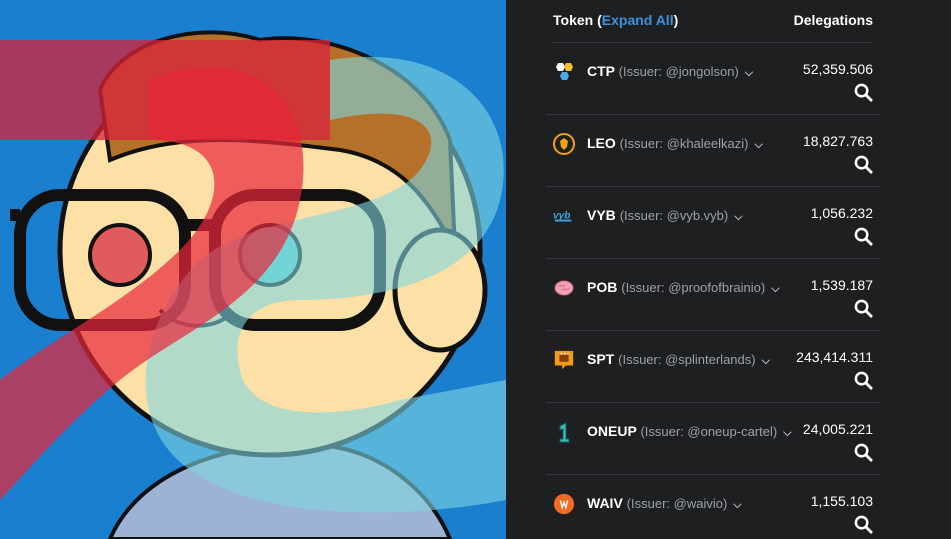 The width and height of the screenshot is (951, 539). Describe the element at coordinates (612, 431) in the screenshot. I see `token-symbol: ONEUP` at that location.